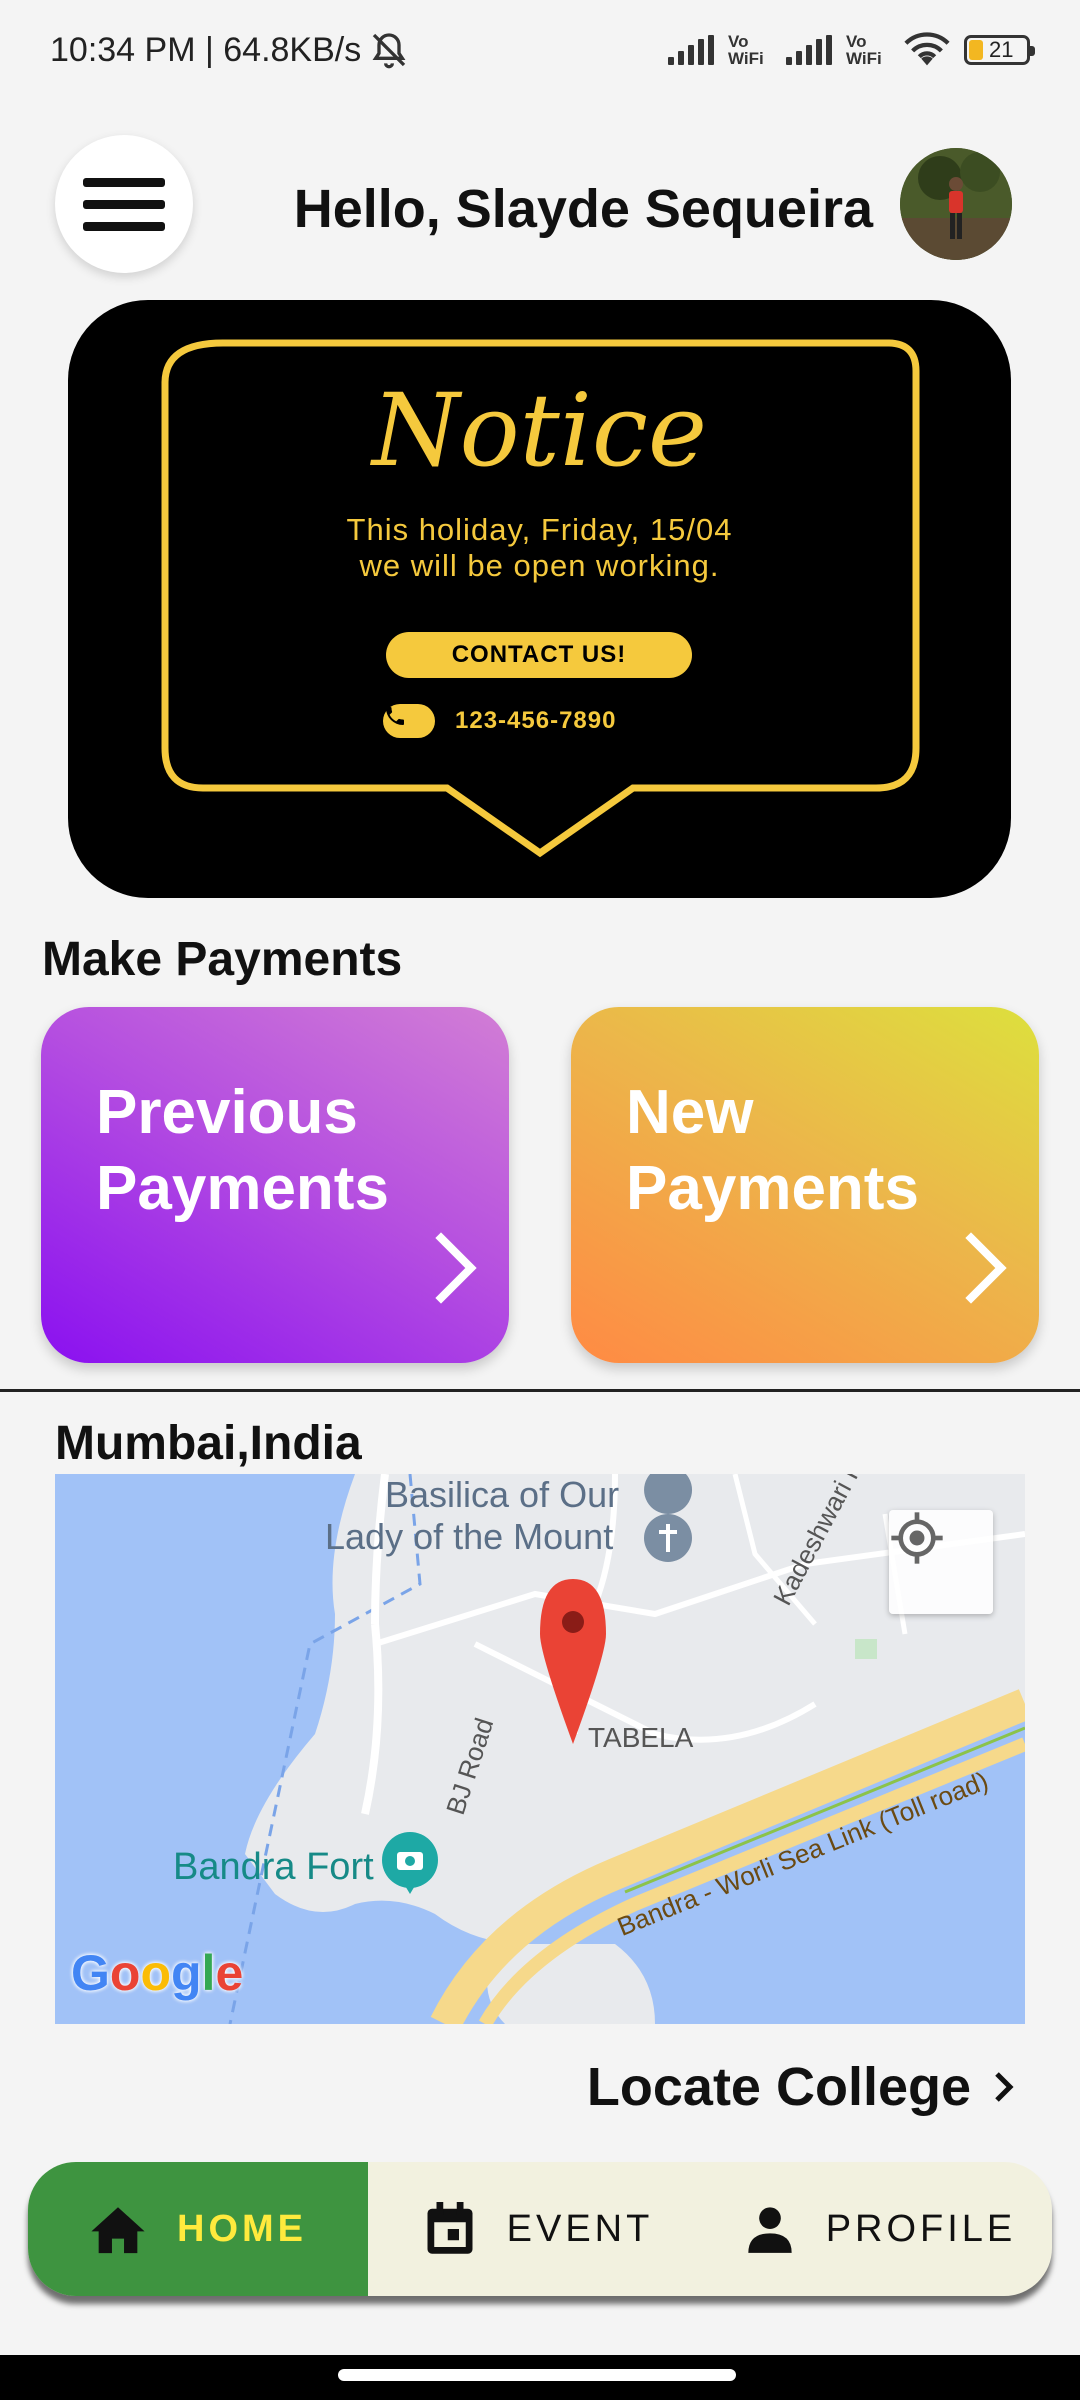 Image resolution: width=1080 pixels, height=2400 pixels. I want to click on nav-event-label: EVENT, so click(580, 2228).